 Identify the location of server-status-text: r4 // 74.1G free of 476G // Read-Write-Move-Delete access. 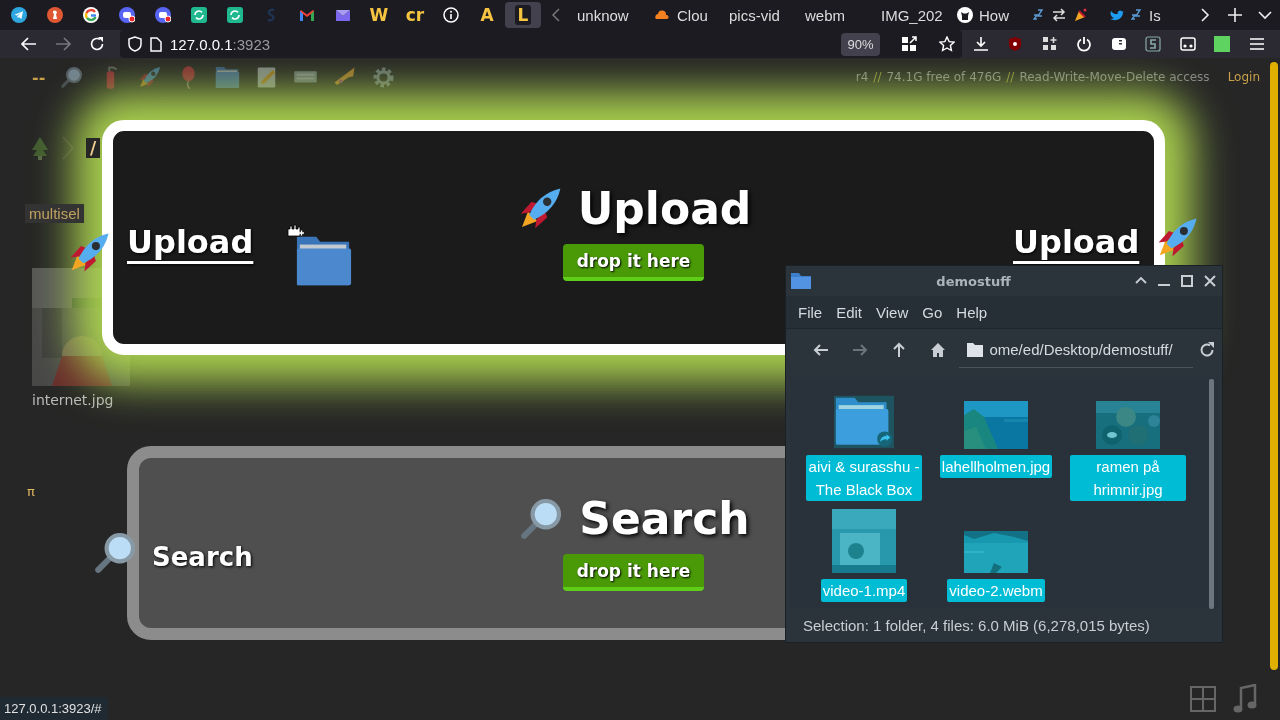
(1032, 77).